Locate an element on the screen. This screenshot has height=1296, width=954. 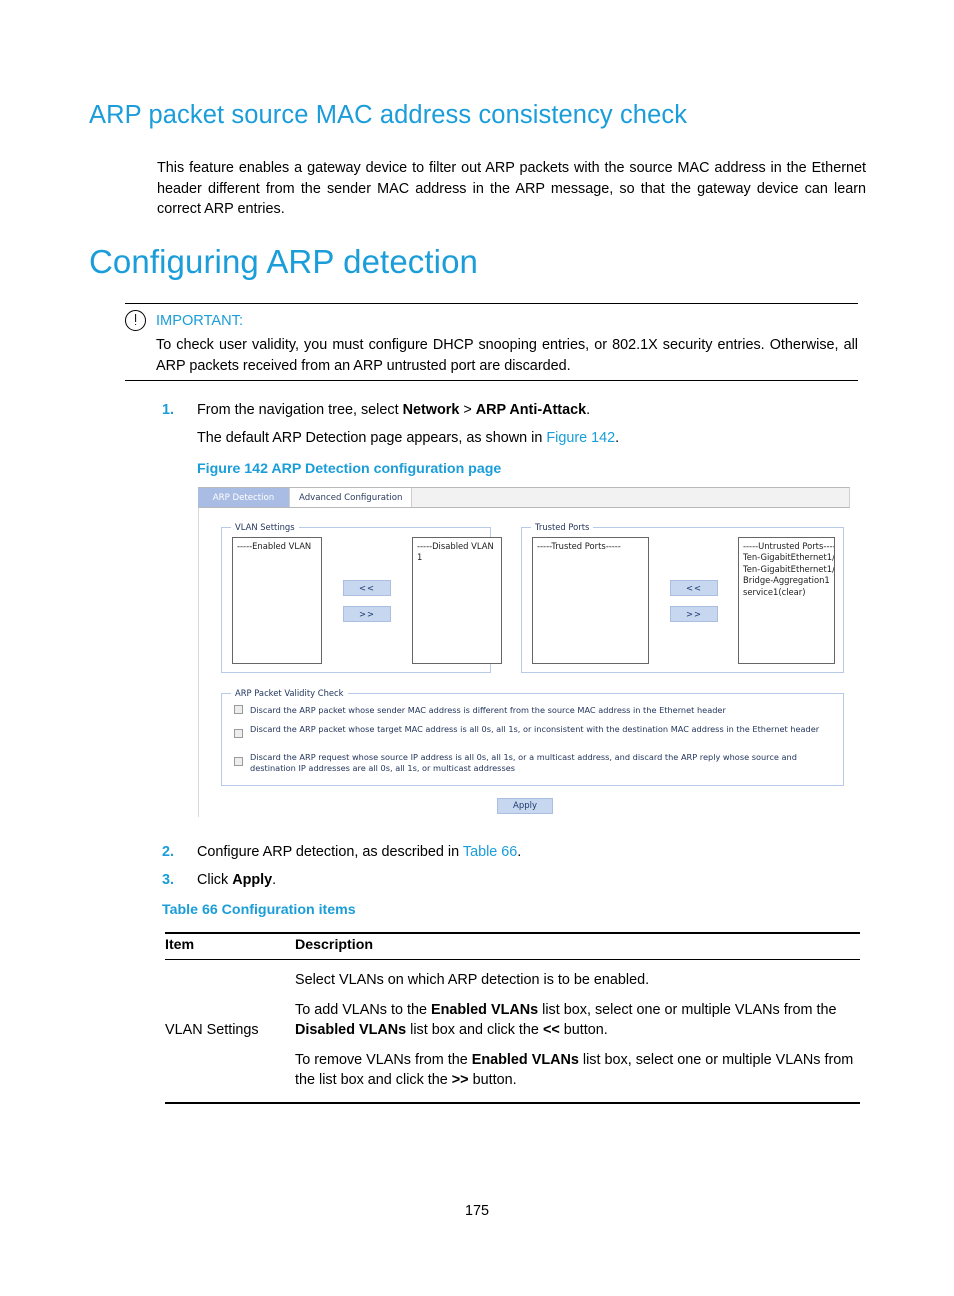
step-1-bold-arp-anti-attack: ARP Anti-Attack is located at coordinates (531, 410).